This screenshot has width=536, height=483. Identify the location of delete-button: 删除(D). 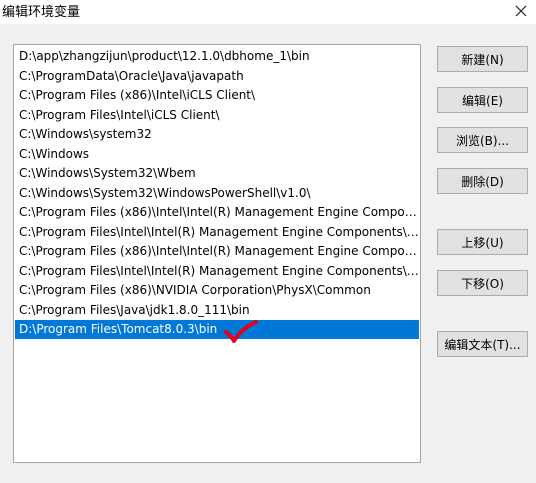
(482, 181).